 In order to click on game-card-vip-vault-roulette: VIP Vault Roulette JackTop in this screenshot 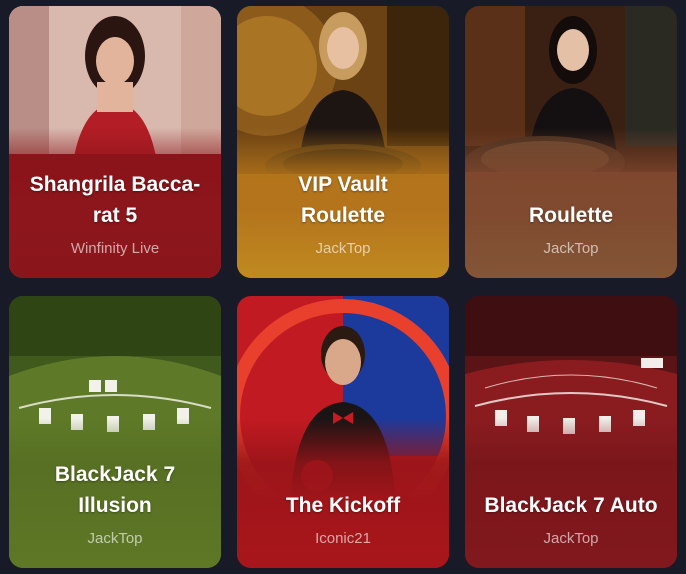, I will do `click(343, 142)`.